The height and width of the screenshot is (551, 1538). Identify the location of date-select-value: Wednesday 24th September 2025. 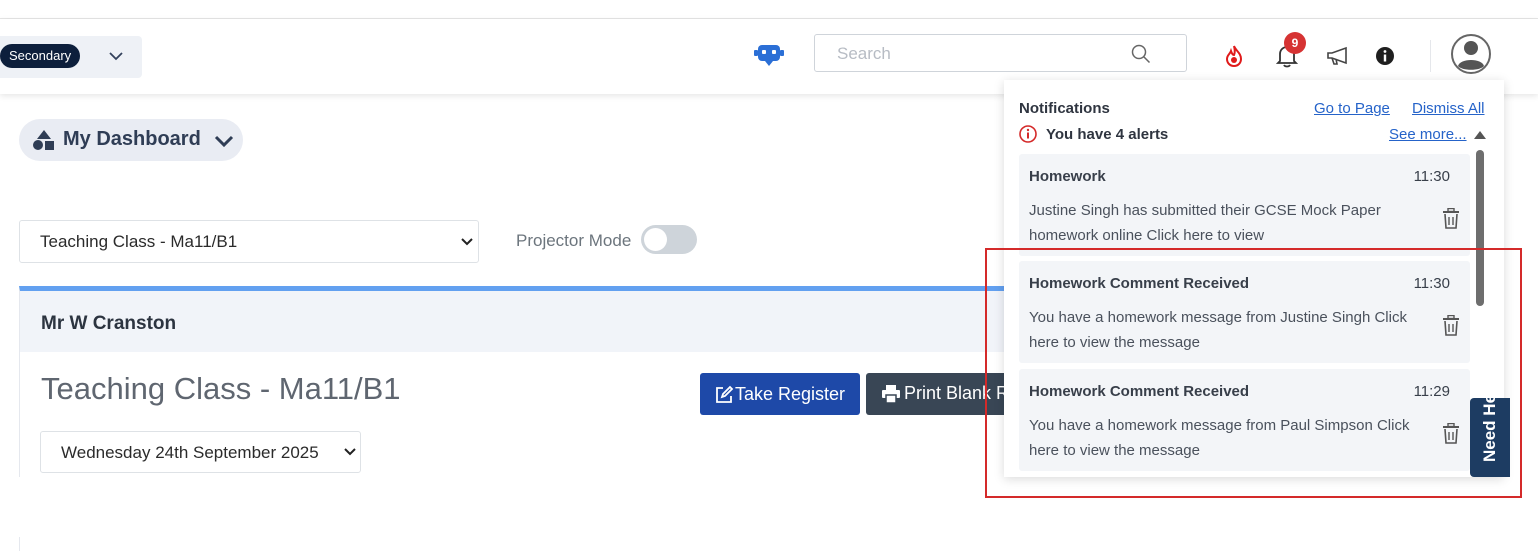
(190, 452).